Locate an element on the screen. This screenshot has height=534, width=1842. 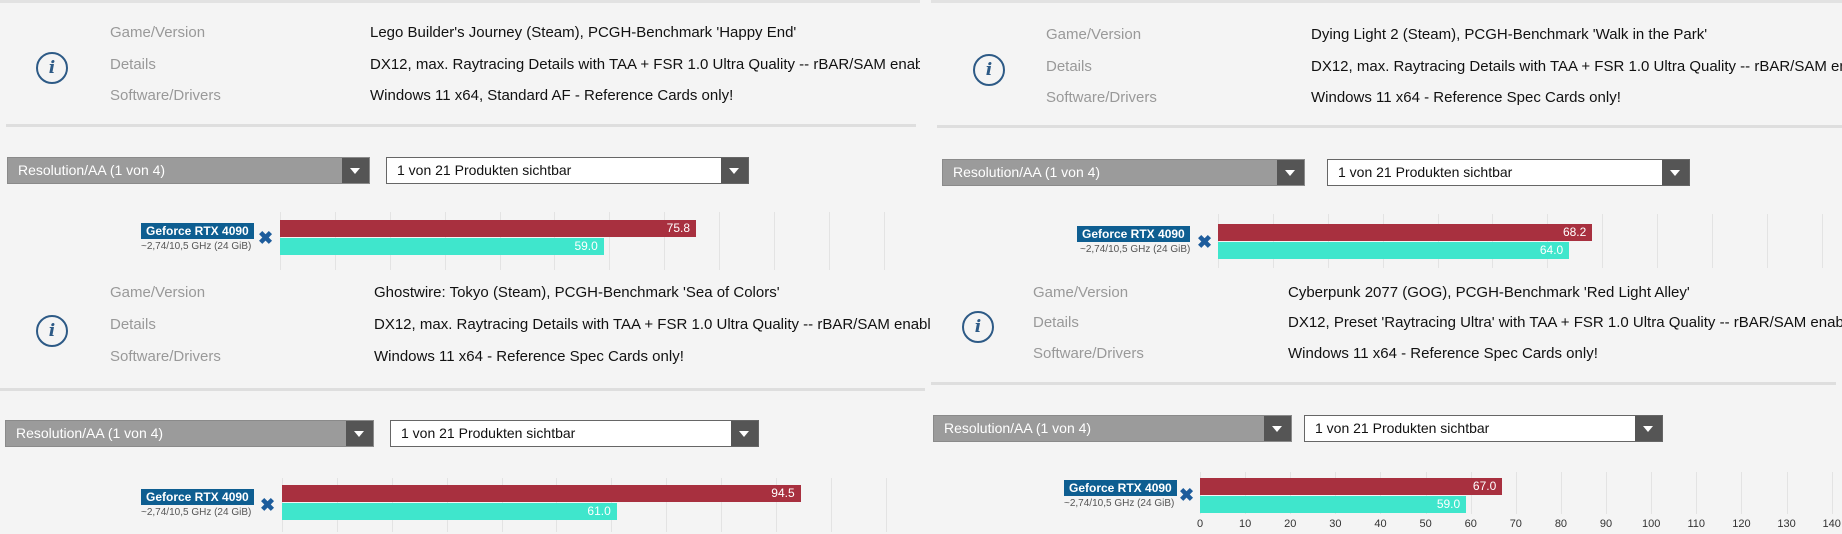
x-tick-label: 30 is located at coordinates (1335, 524).